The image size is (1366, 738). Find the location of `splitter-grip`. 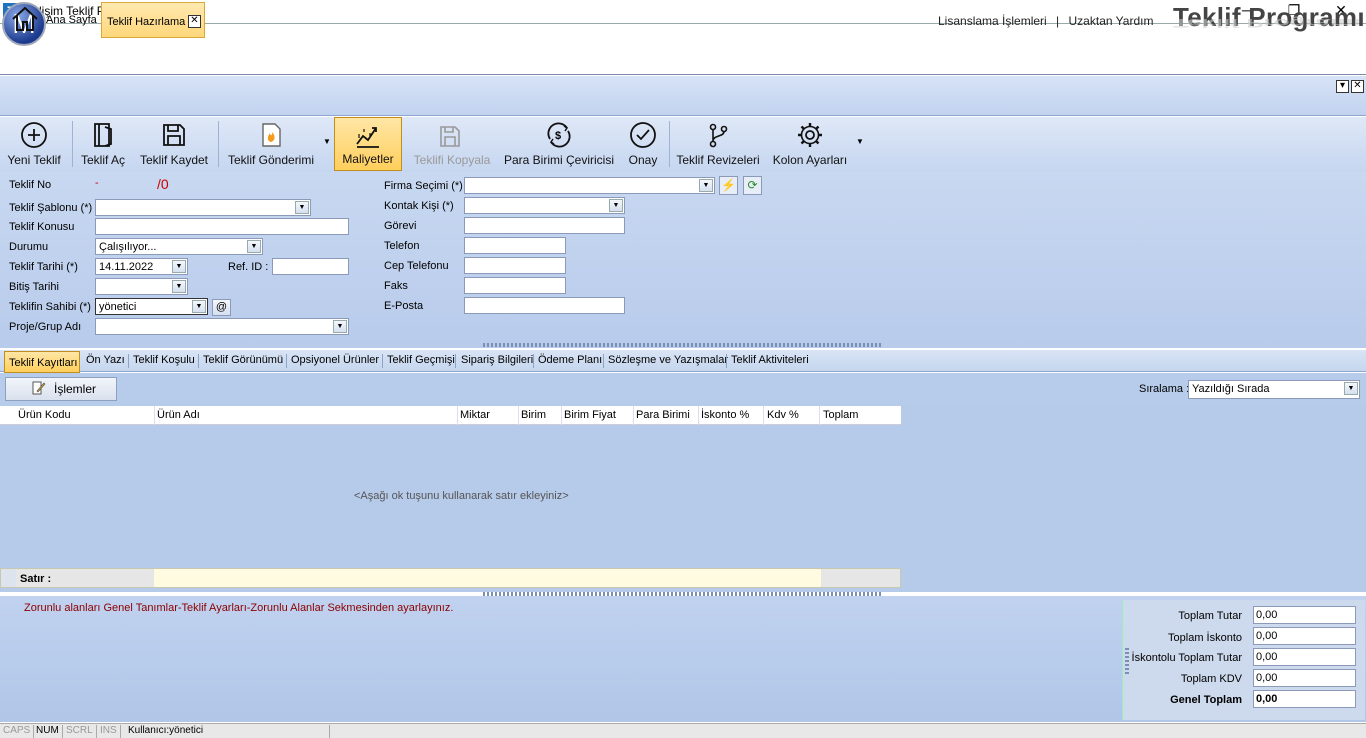

splitter-grip is located at coordinates (683, 345).